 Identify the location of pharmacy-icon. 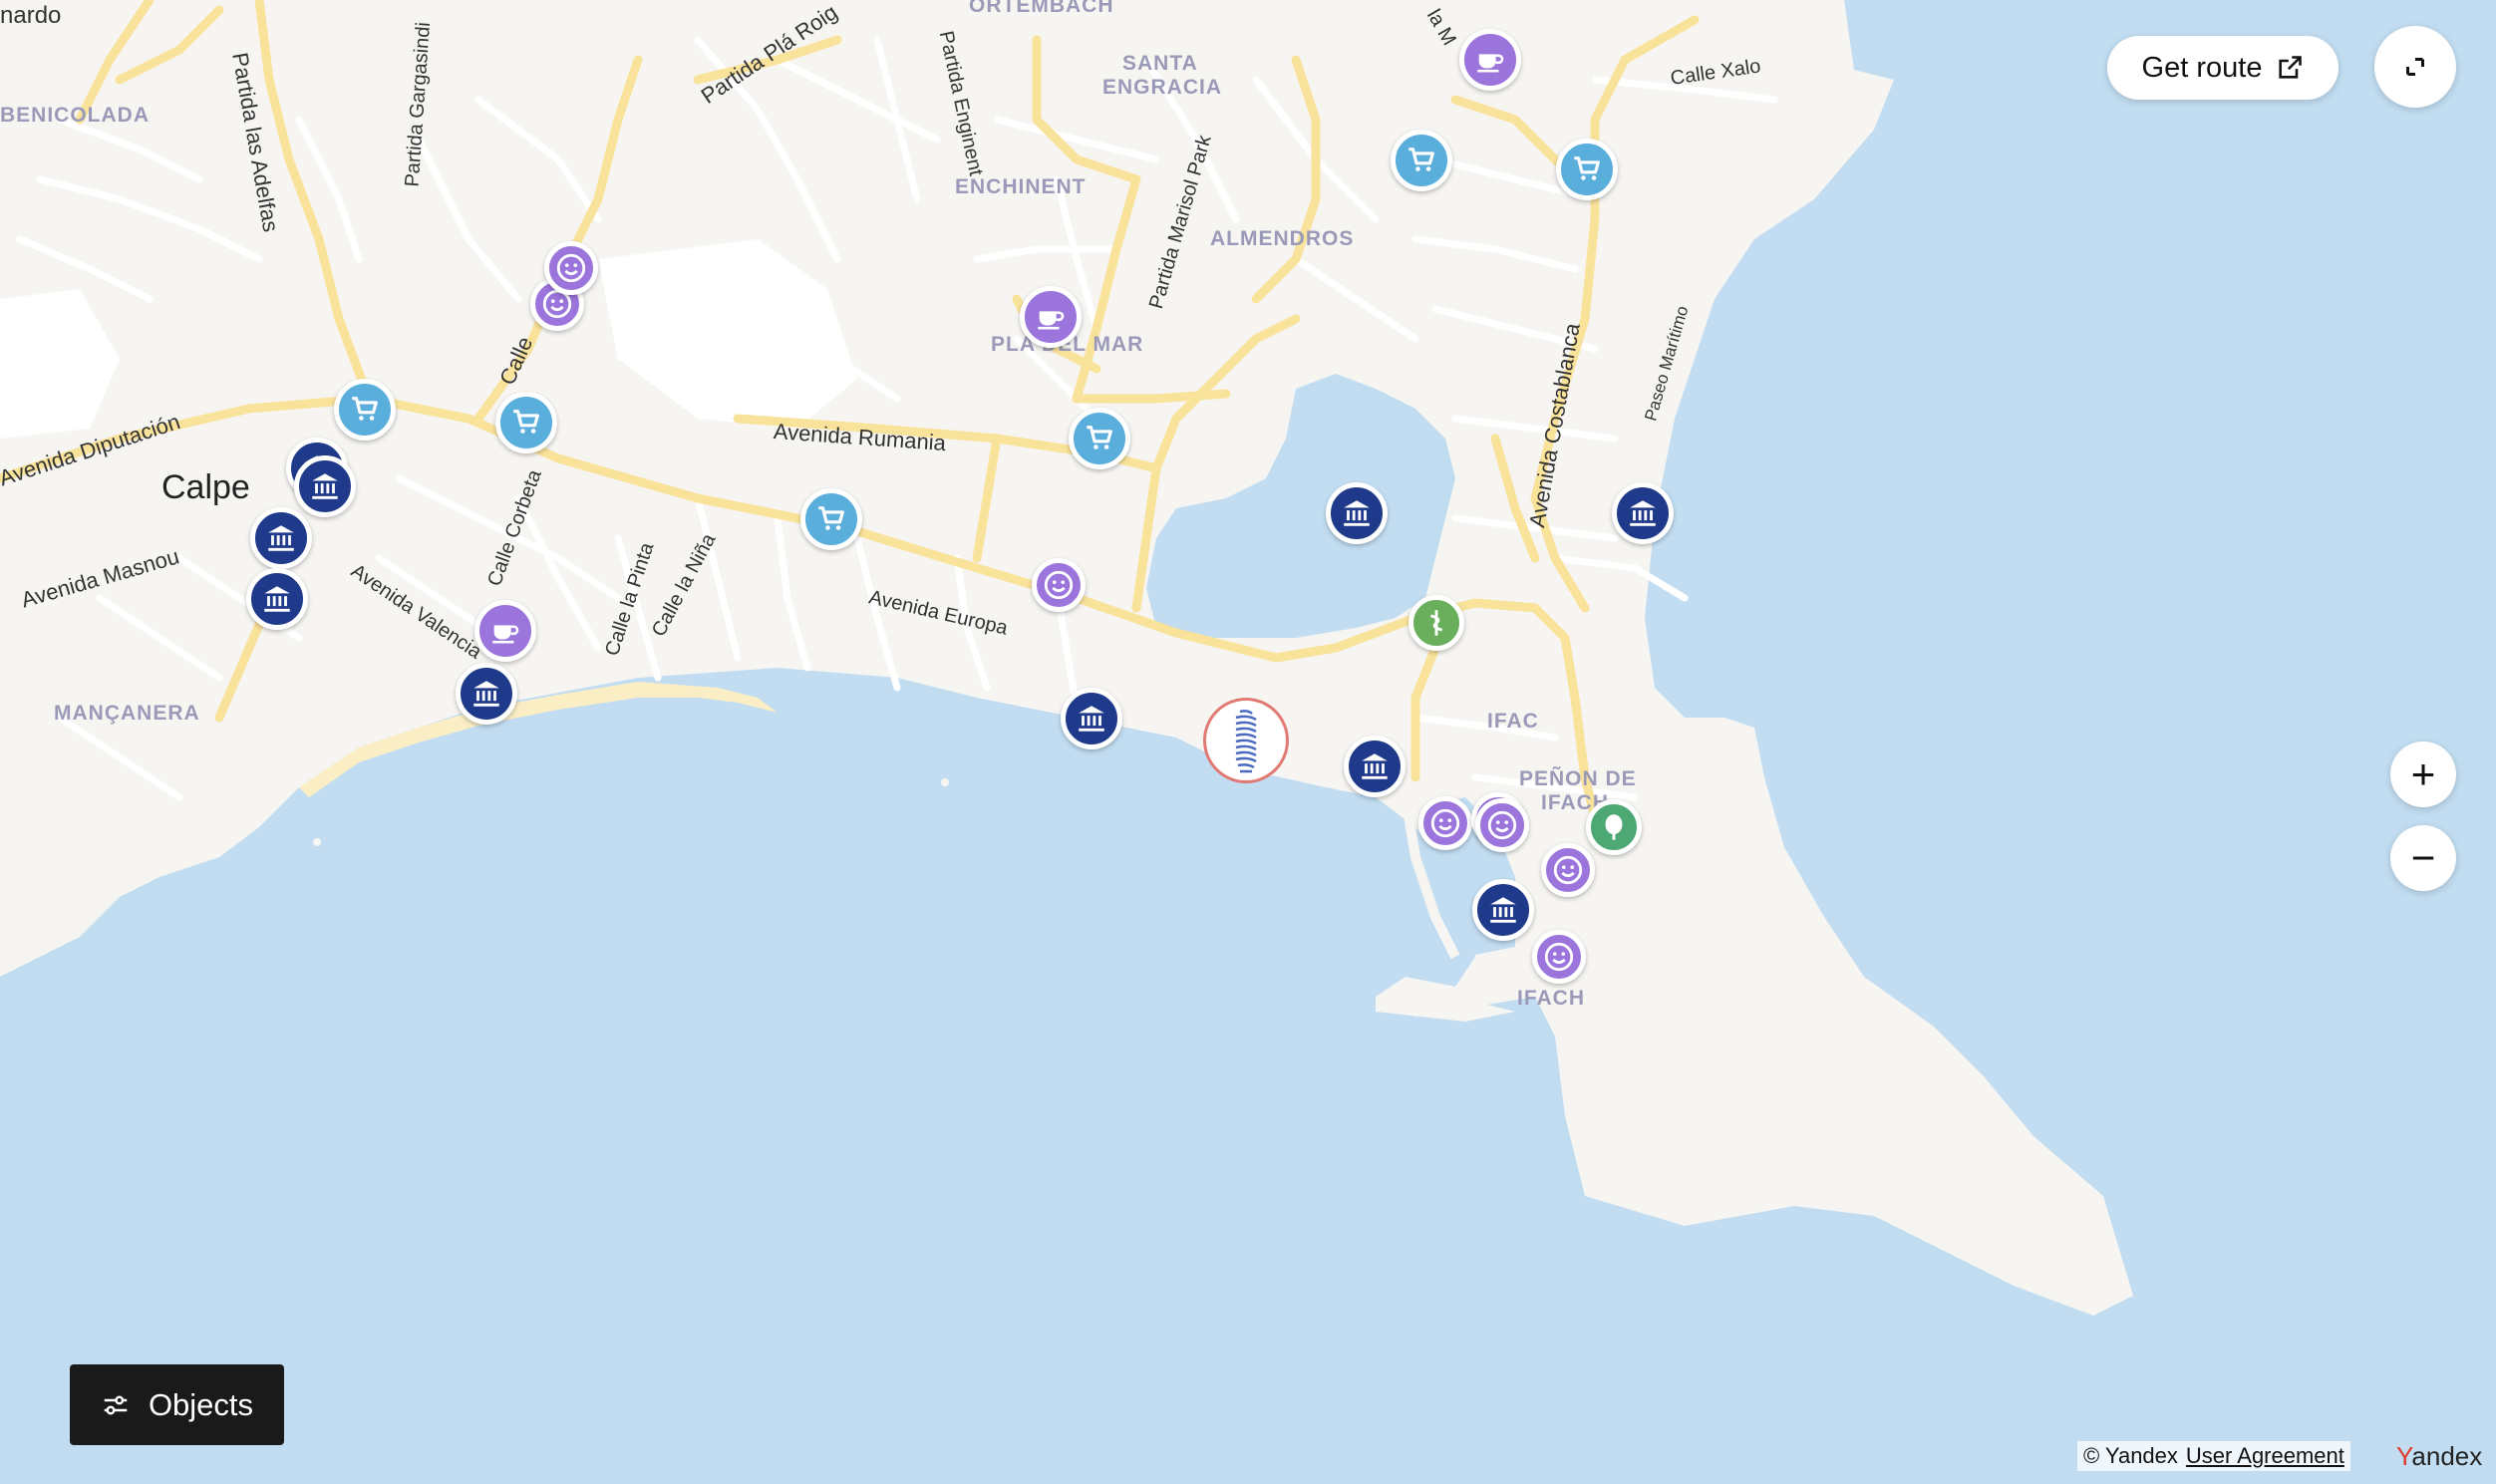
(1436, 623).